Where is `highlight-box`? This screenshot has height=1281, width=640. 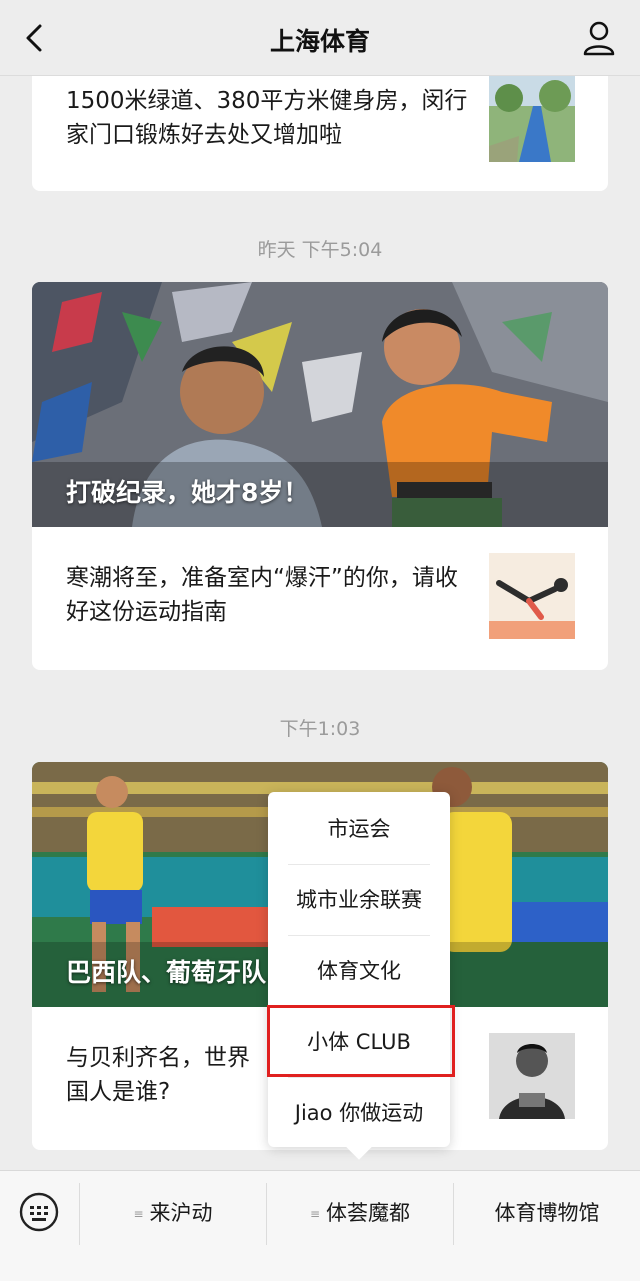 highlight-box is located at coordinates (361, 1041).